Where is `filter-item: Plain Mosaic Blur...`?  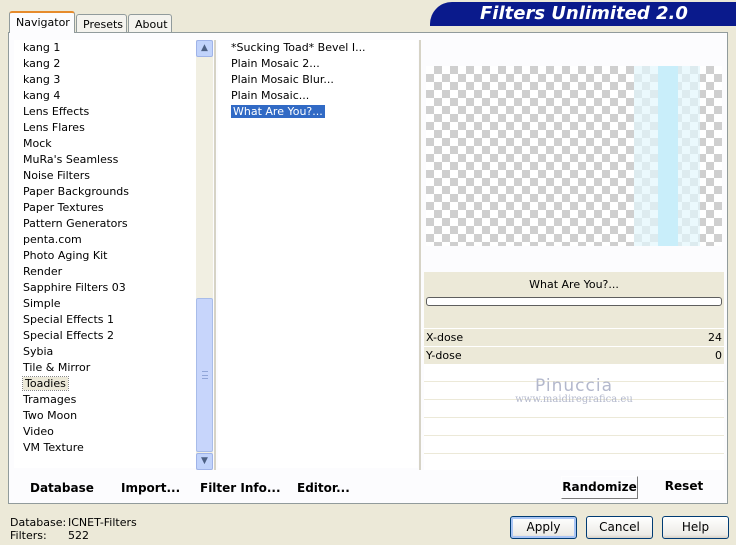
filter-item: Plain Mosaic Blur... is located at coordinates (318, 80).